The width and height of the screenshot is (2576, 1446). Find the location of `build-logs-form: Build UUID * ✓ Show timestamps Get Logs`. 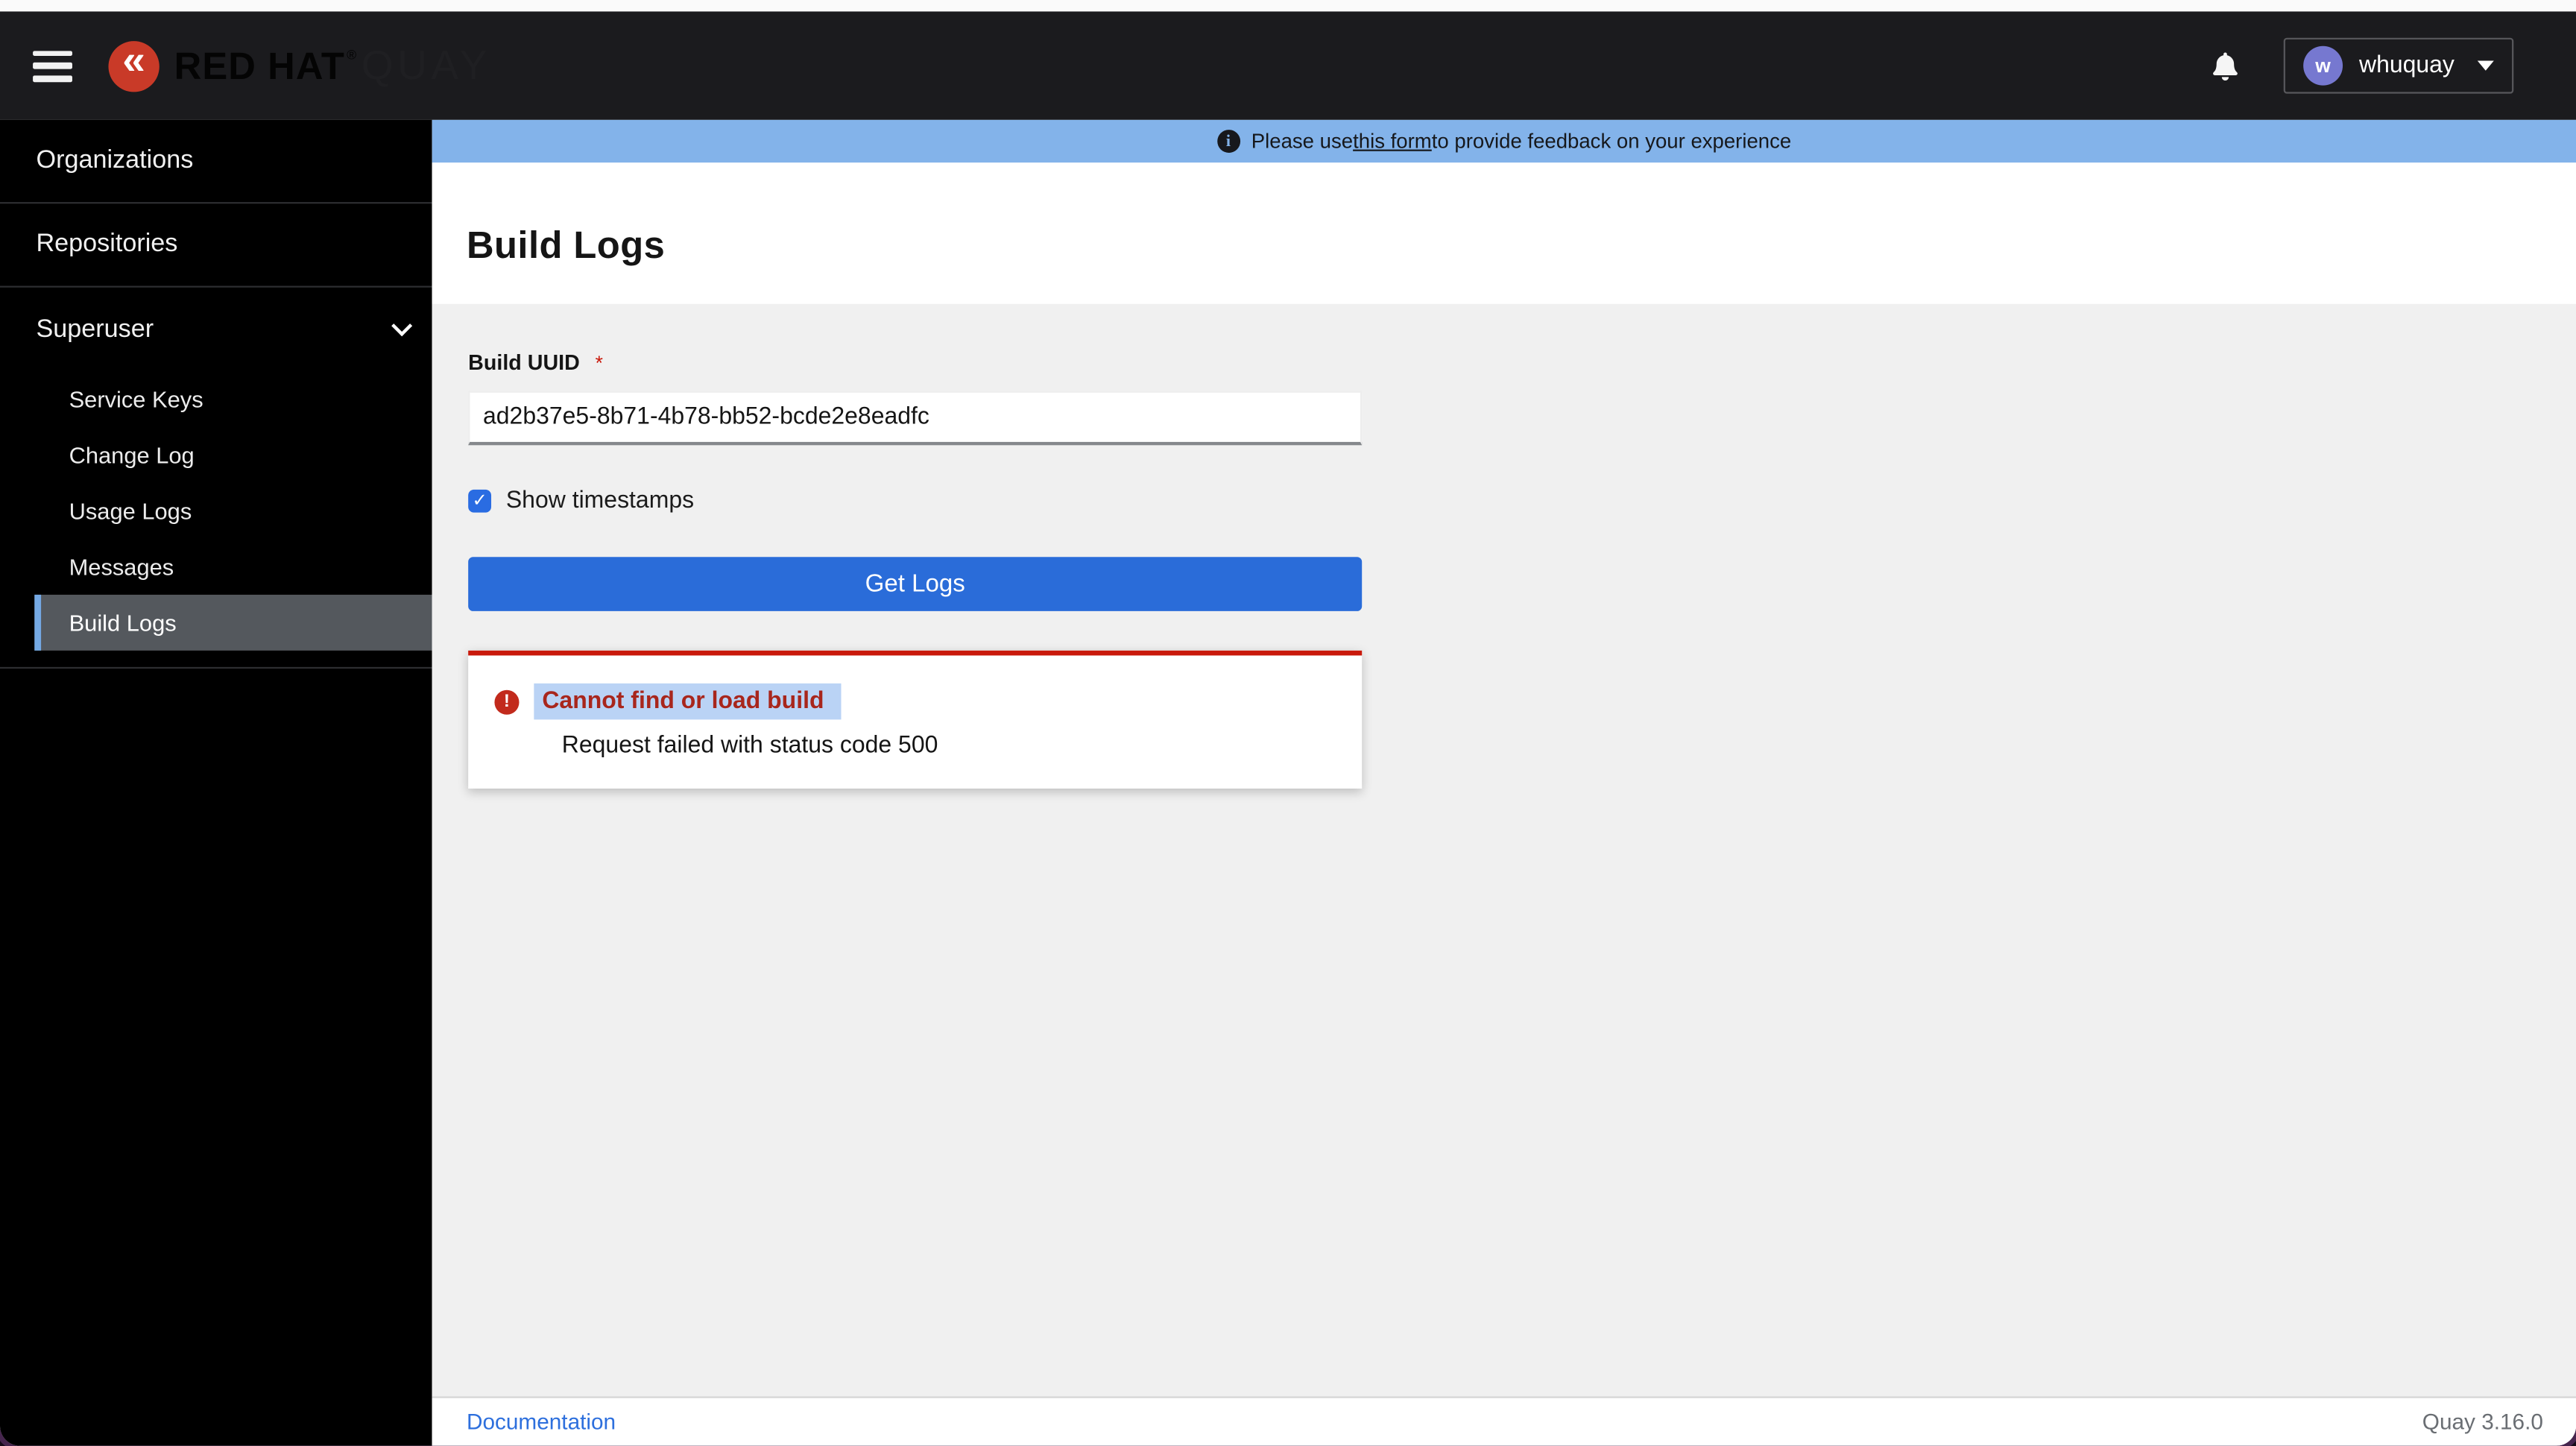

build-logs-form: Build UUID * ✓ Show timestamps Get Logs is located at coordinates (916, 568).